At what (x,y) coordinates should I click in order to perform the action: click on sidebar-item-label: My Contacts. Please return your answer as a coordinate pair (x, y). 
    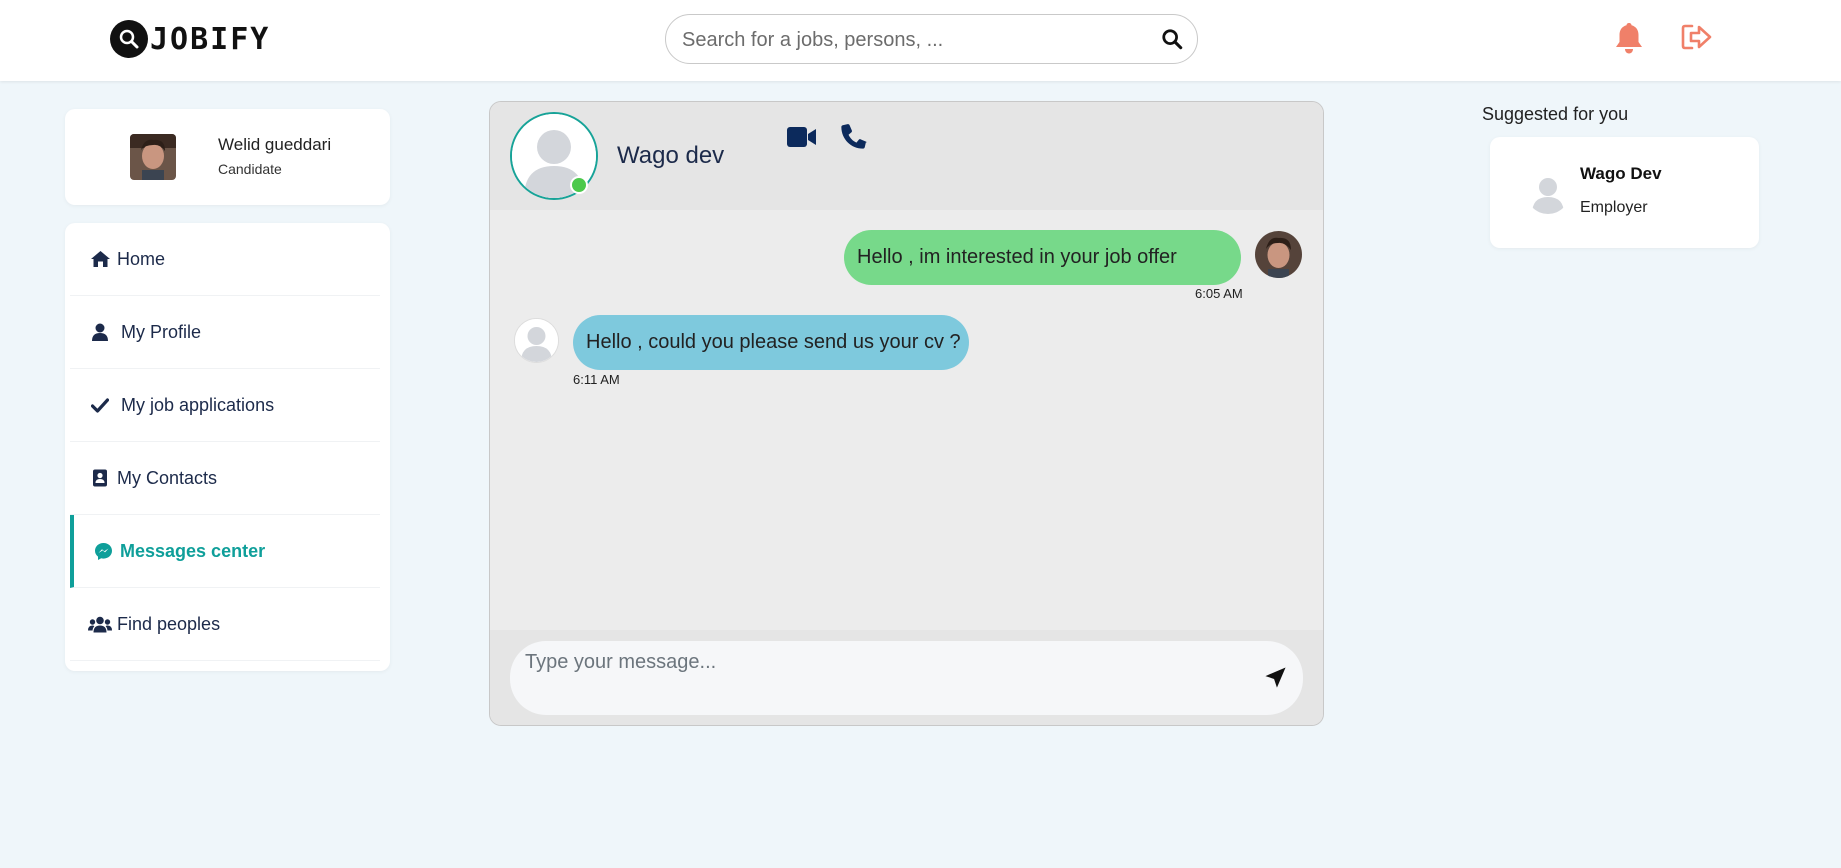
    Looking at the image, I should click on (167, 477).